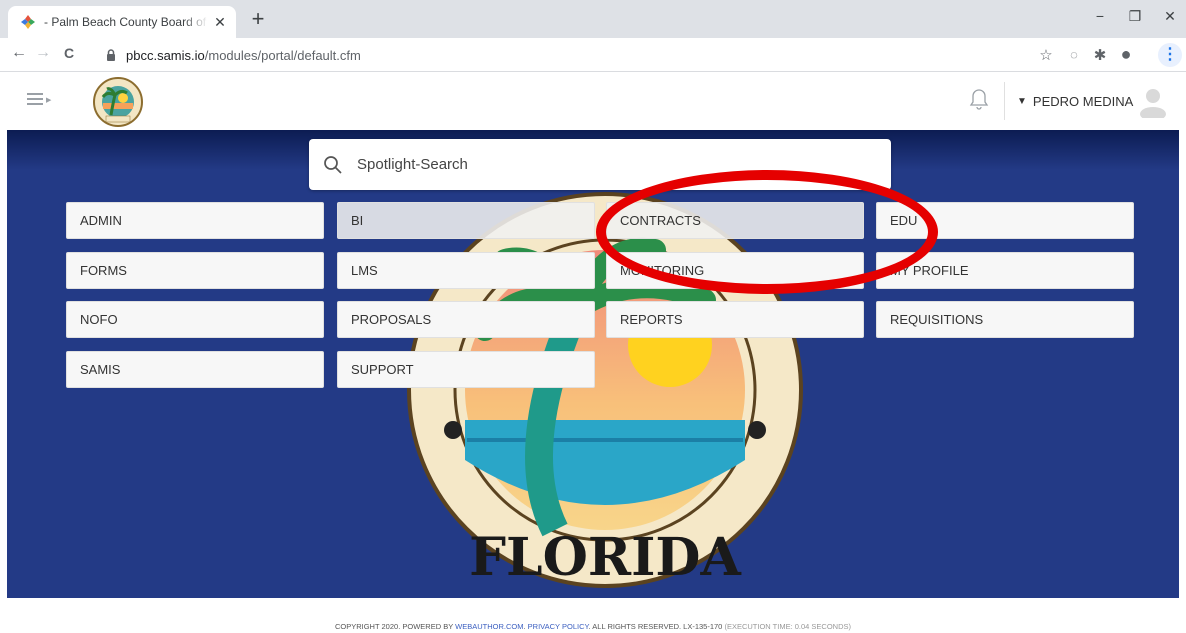  I want to click on footer-webauthor-link: WEBAUTHOR.COM, so click(489, 626).